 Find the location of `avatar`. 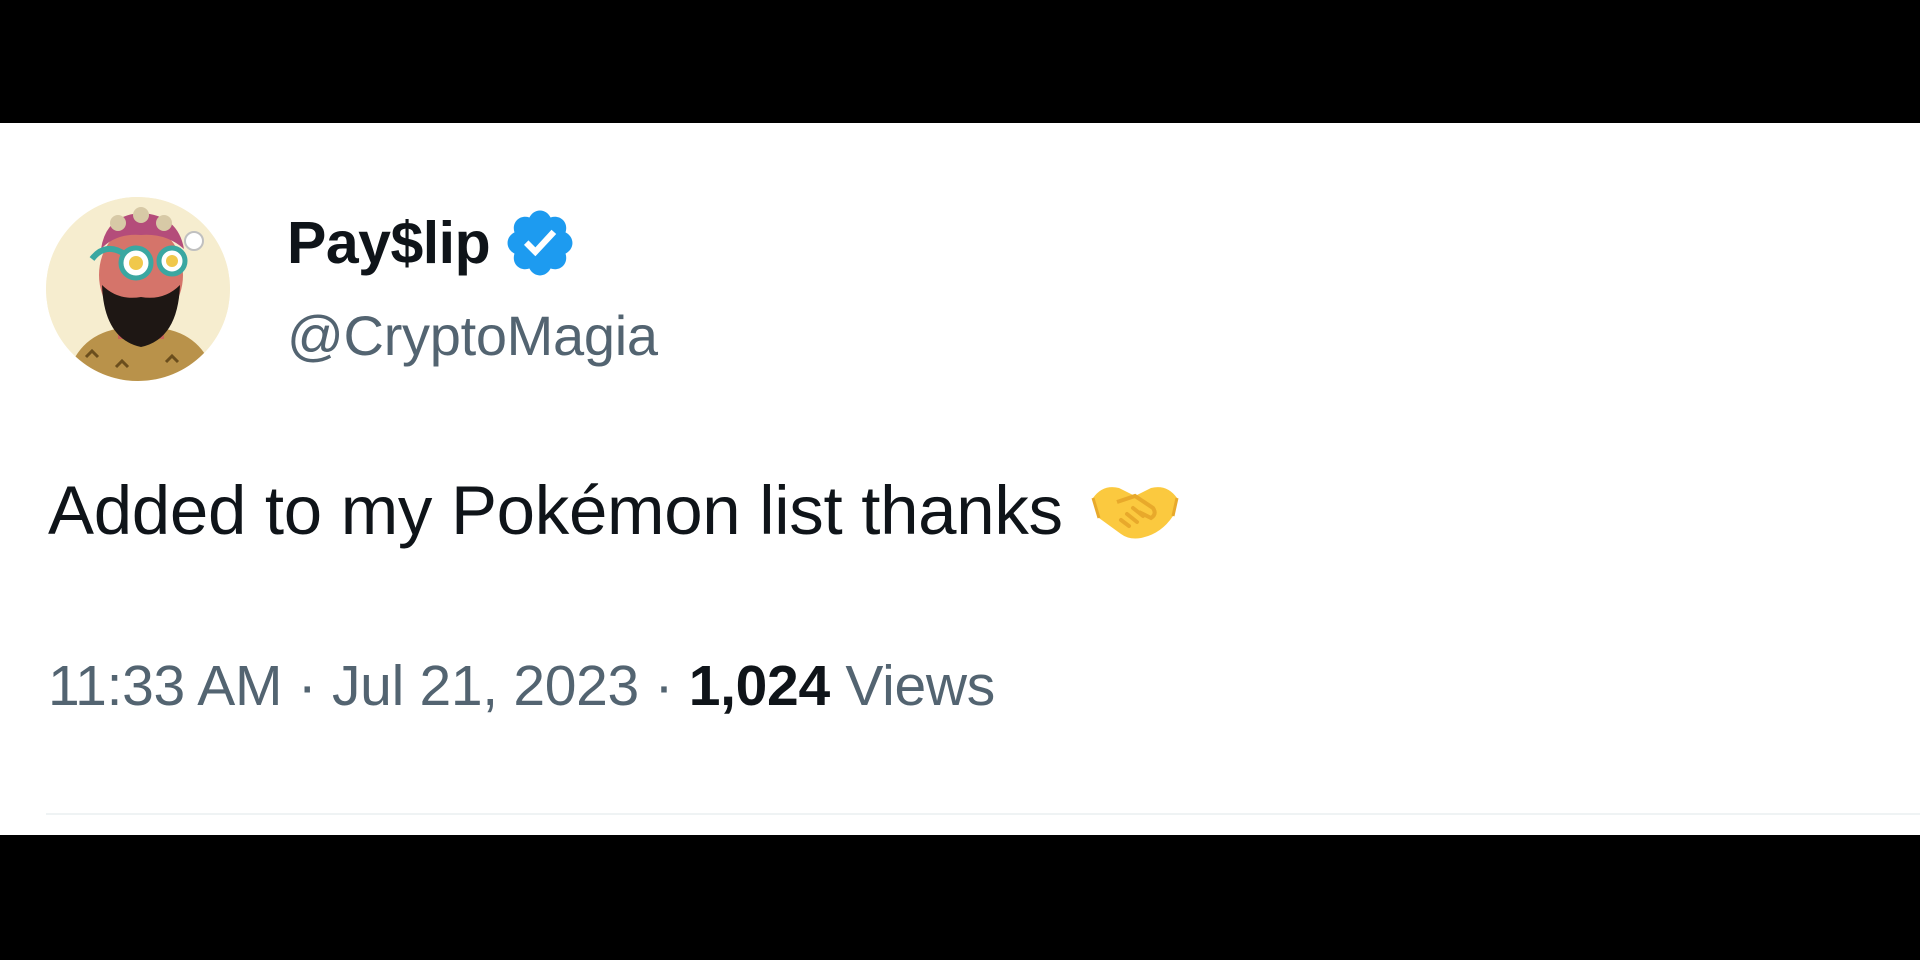

avatar is located at coordinates (138, 289).